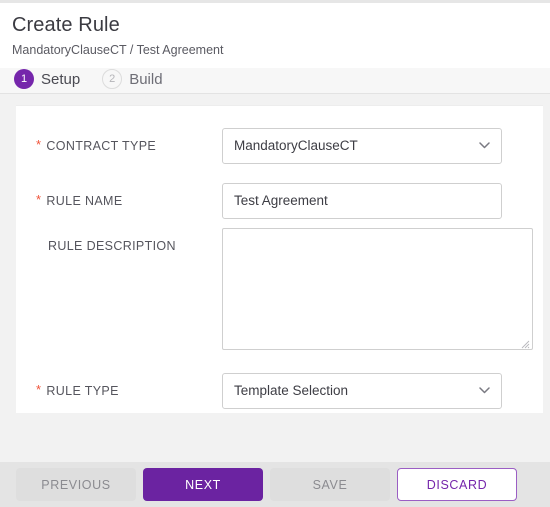  What do you see at coordinates (291, 390) in the screenshot?
I see `rule-type-value: Template Selection` at bounding box center [291, 390].